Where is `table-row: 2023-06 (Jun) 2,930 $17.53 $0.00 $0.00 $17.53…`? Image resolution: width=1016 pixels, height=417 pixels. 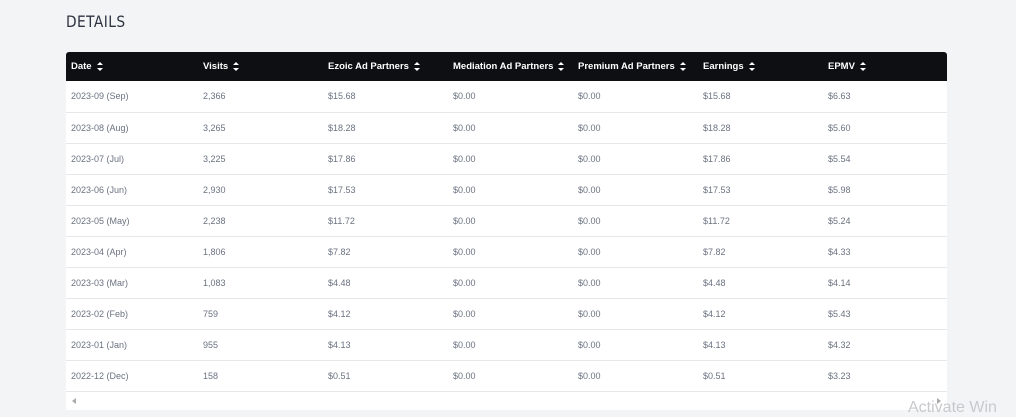
table-row: 2023-06 (Jun) 2,930 $17.53 $0.00 $0.00 $17.53… is located at coordinates (506, 189).